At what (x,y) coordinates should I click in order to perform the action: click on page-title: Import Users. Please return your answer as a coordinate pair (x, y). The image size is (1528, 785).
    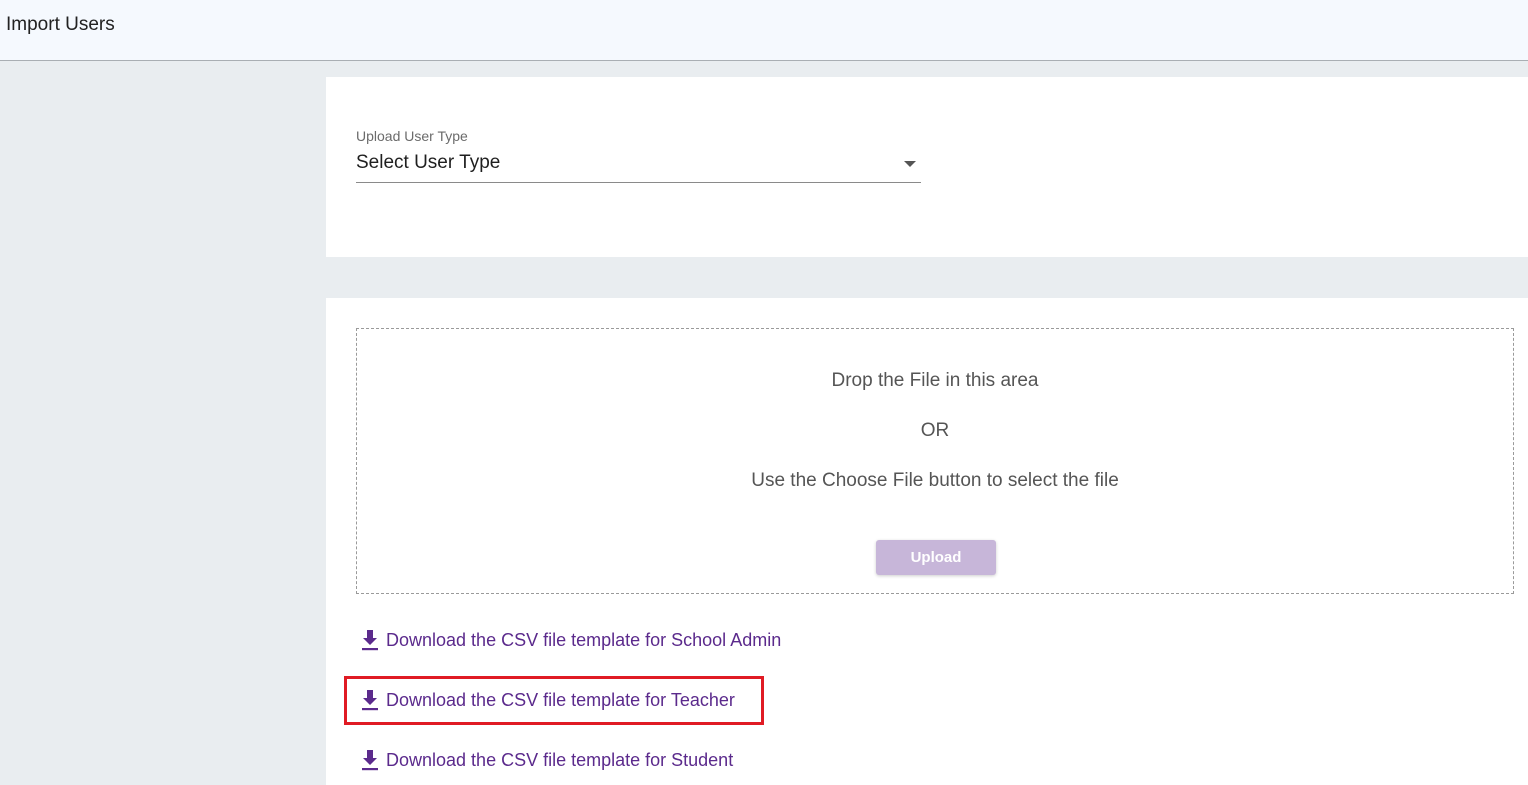
    Looking at the image, I should click on (60, 24).